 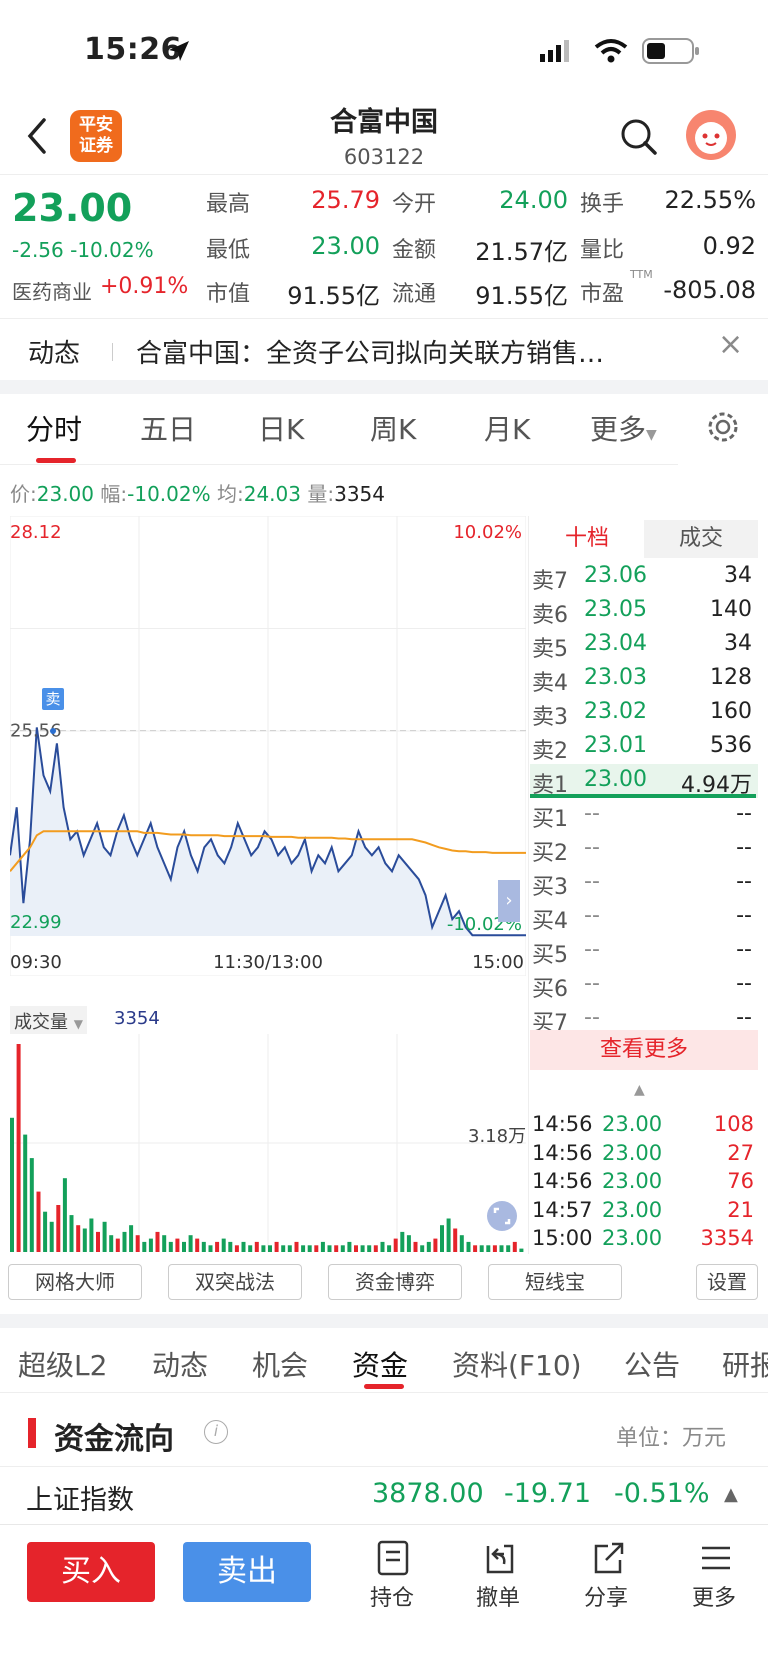 I want to click on level-price: 23.01, so click(x=615, y=745).